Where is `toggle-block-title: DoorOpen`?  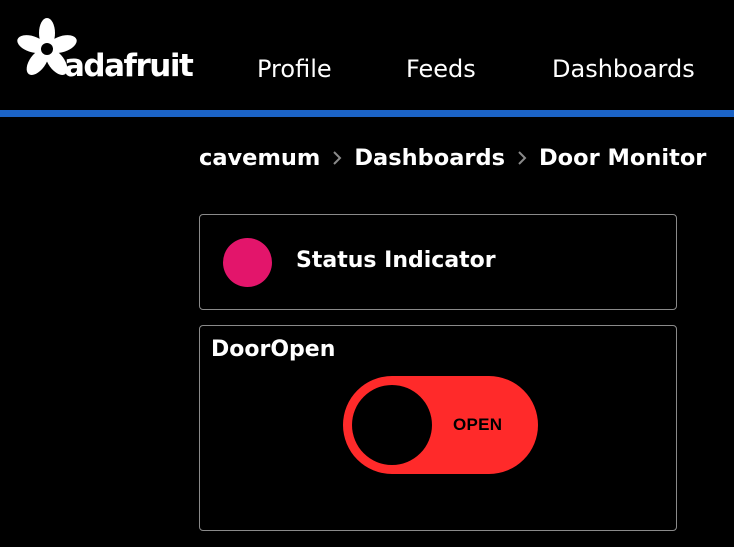
toggle-block-title: DoorOpen is located at coordinates (273, 349).